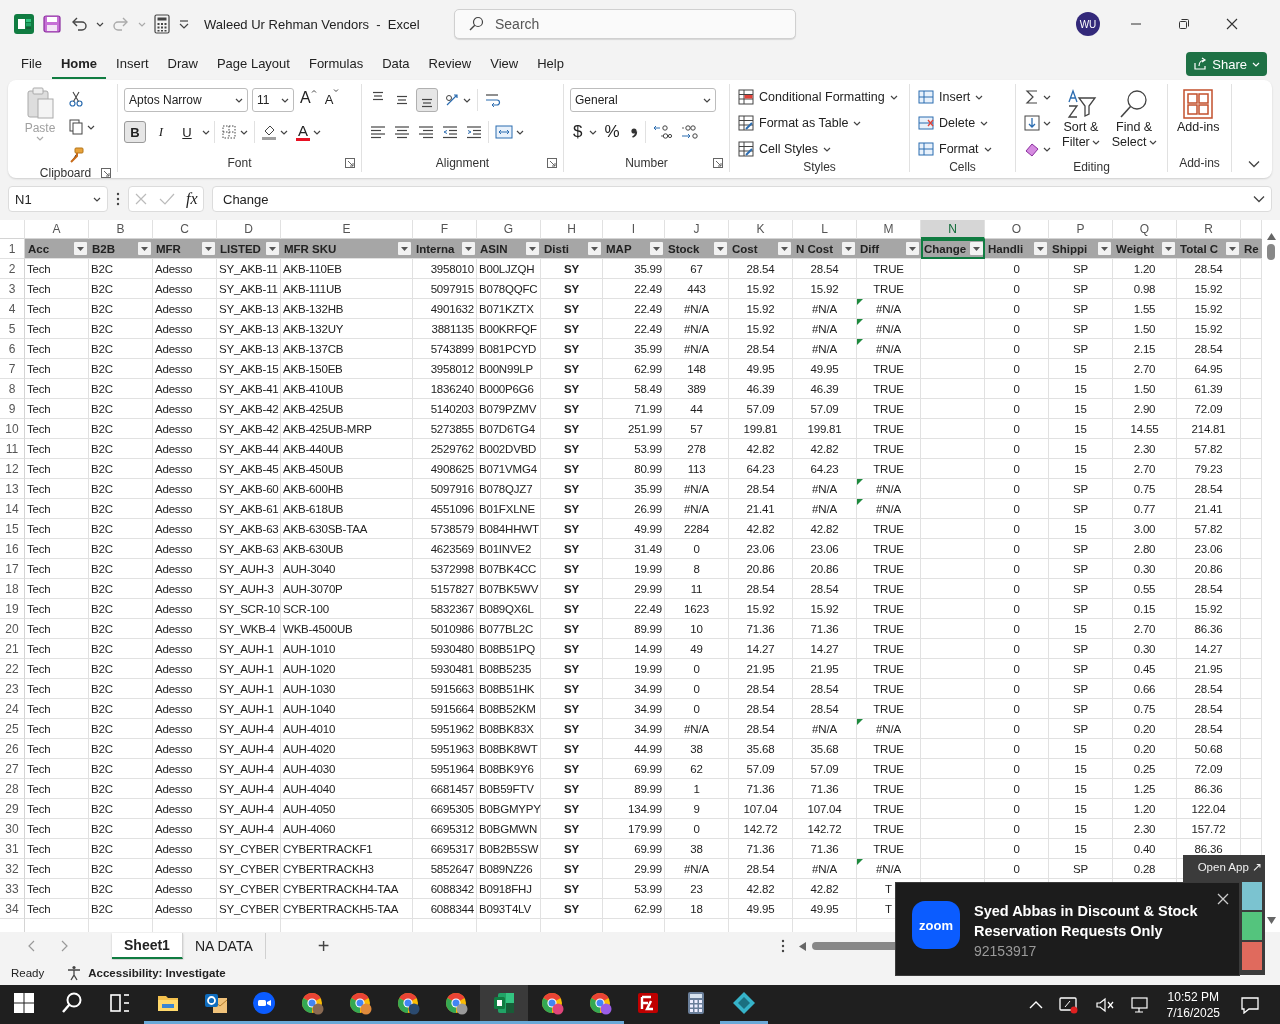 This screenshot has height=1024, width=1280. What do you see at coordinates (445, 229) in the screenshot?
I see `column-header: F` at bounding box center [445, 229].